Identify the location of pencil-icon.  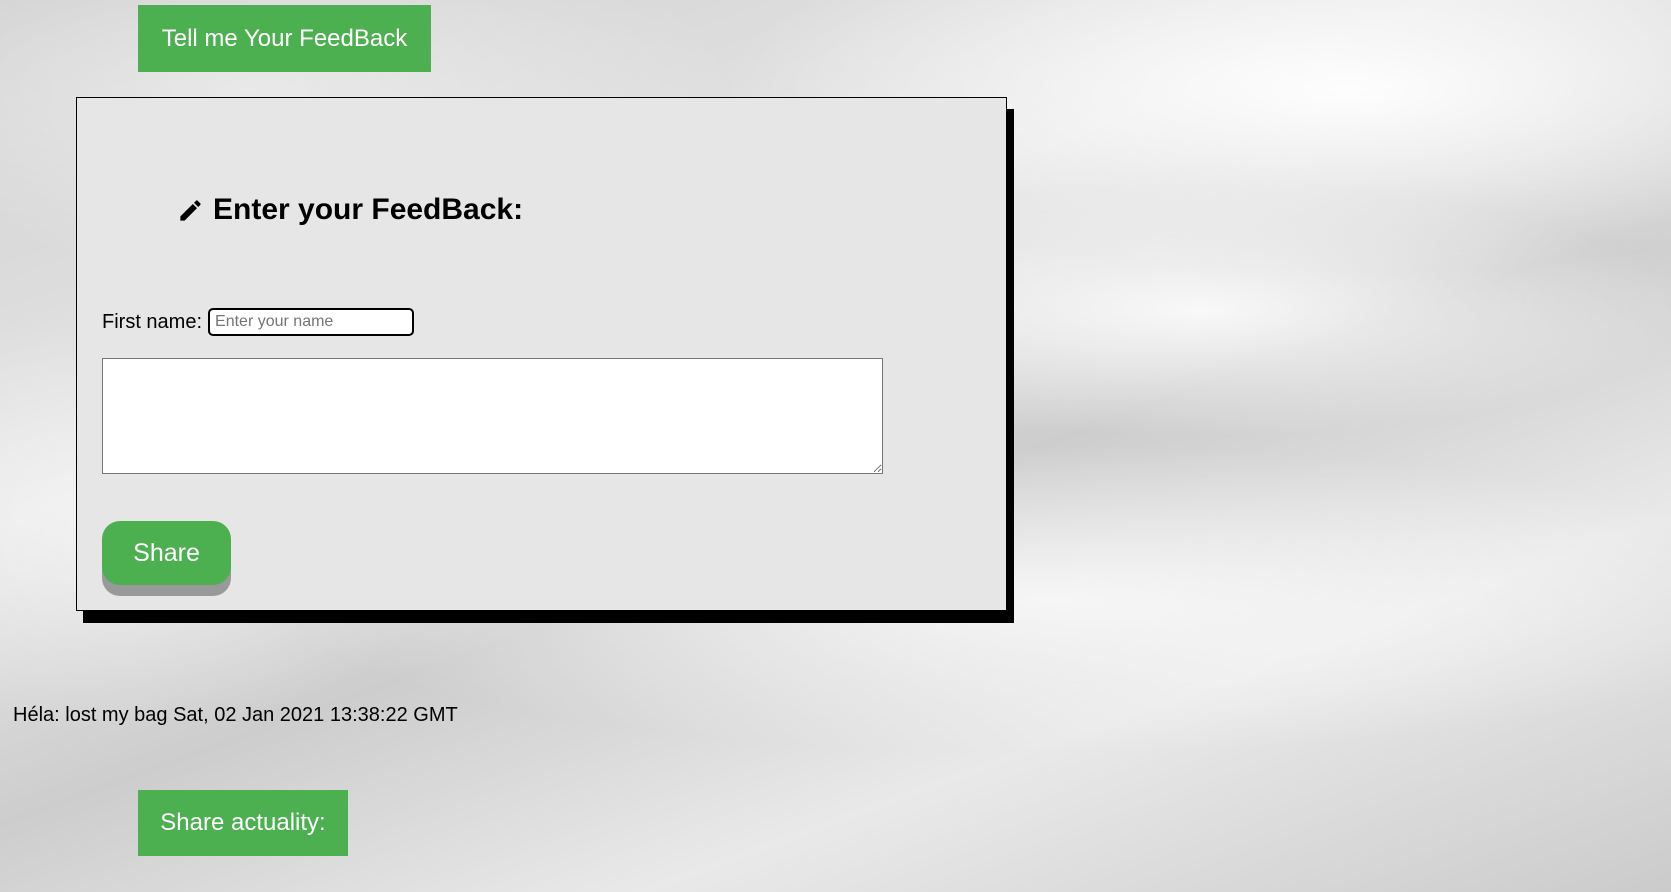
(190, 210).